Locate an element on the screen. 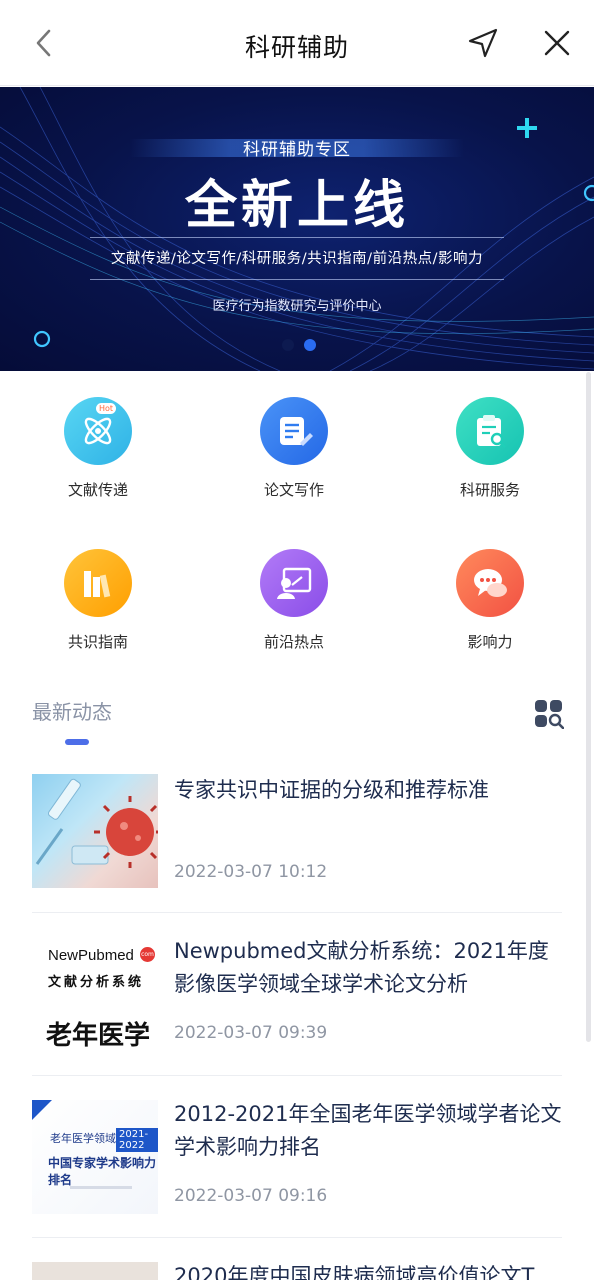 The width and height of the screenshot is (594, 1280). atom-icon: Hot is located at coordinates (98, 431).